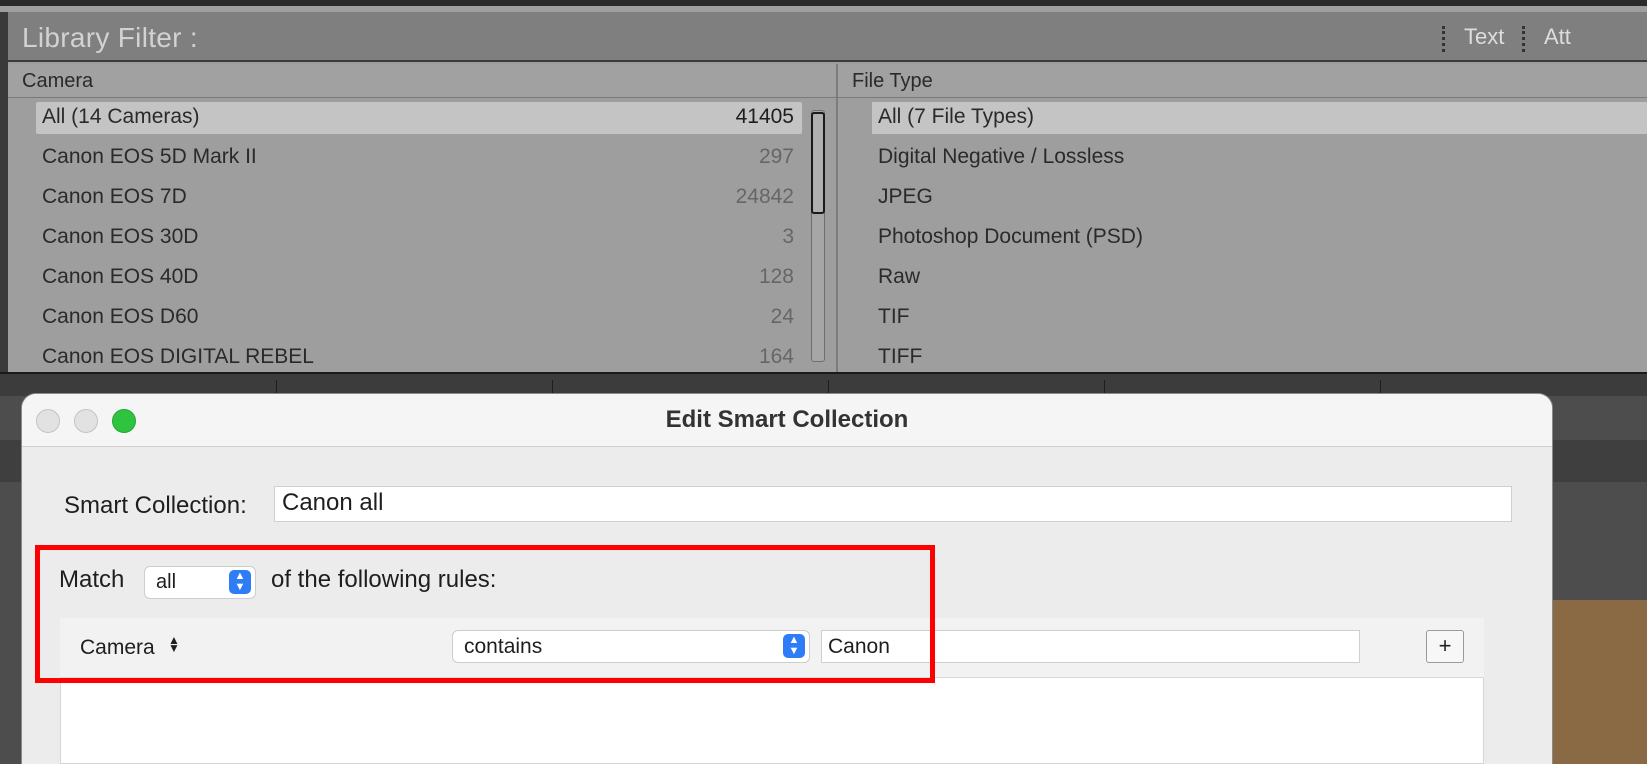 This screenshot has width=1647, height=764. I want to click on camera-name: Canon EOS DIGITAL REBEL, so click(178, 356).